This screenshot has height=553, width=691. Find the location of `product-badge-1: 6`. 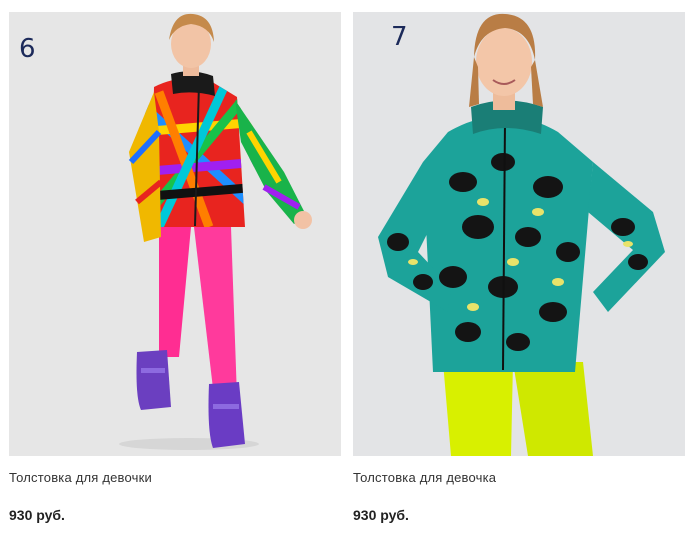

product-badge-1: 6 is located at coordinates (27, 49).